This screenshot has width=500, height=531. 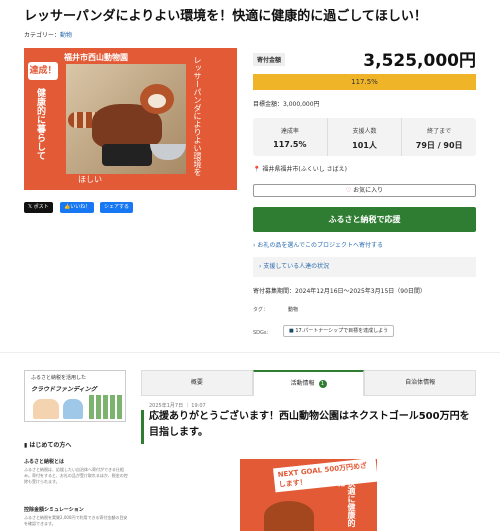 What do you see at coordinates (262, 333) in the screenshot?
I see `sdgs-label: SDGs：` at bounding box center [262, 333].